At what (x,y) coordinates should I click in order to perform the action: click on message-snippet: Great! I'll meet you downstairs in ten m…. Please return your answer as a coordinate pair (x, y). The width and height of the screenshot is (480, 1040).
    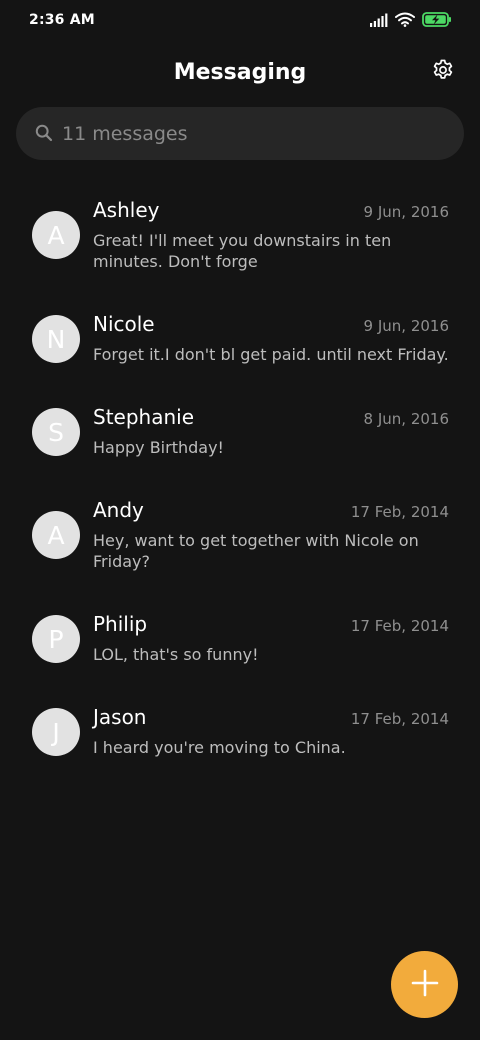
    Looking at the image, I should click on (242, 251).